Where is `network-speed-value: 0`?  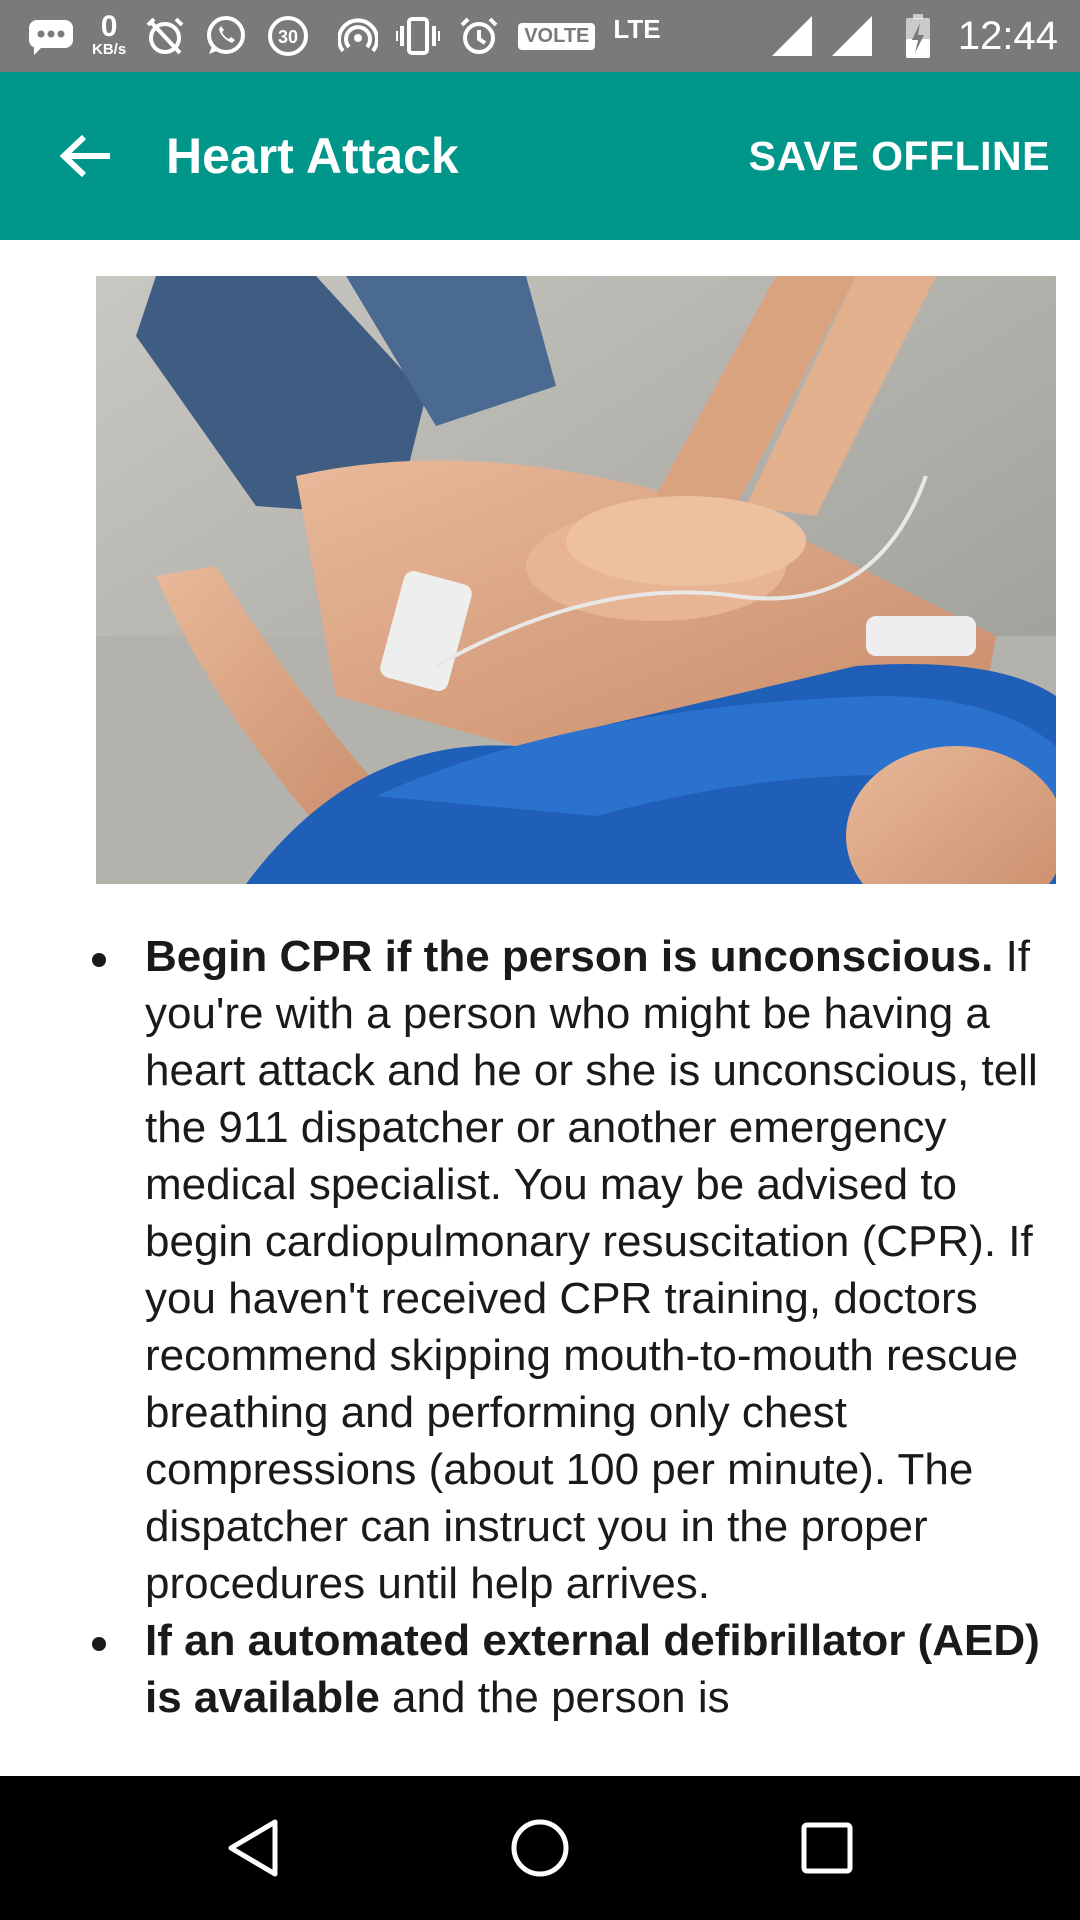 network-speed-value: 0 is located at coordinates (109, 26).